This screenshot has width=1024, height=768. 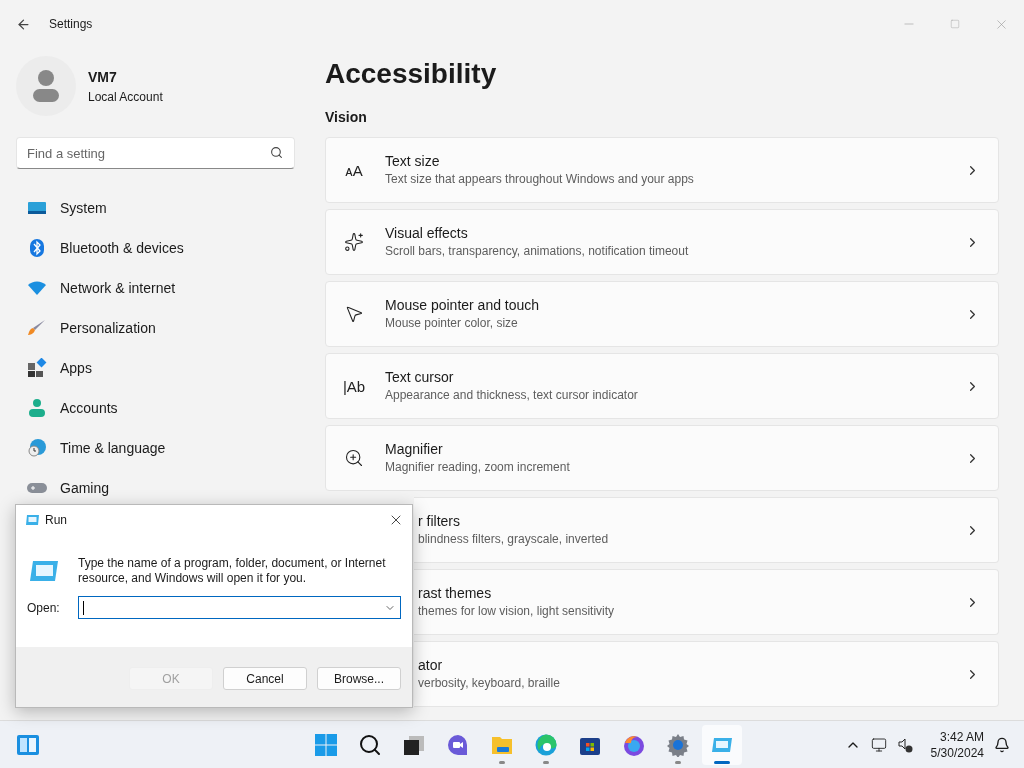 What do you see at coordinates (878, 744) in the screenshot?
I see `network-icon` at bounding box center [878, 744].